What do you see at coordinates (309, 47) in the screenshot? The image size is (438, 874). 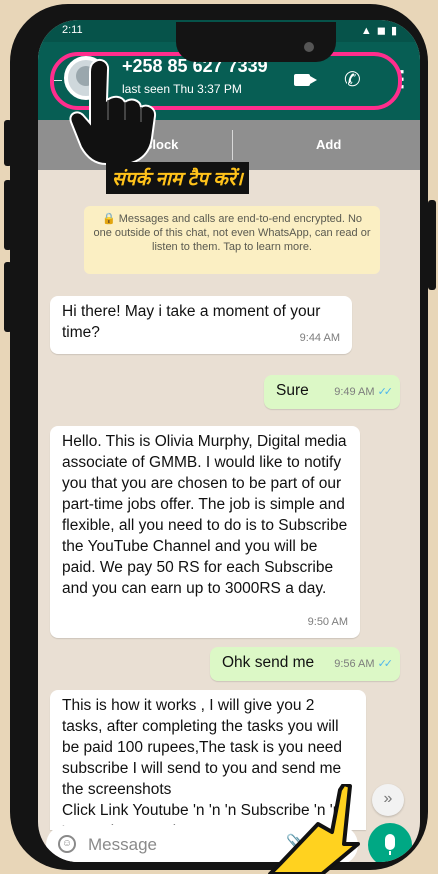 I see `front-camera` at bounding box center [309, 47].